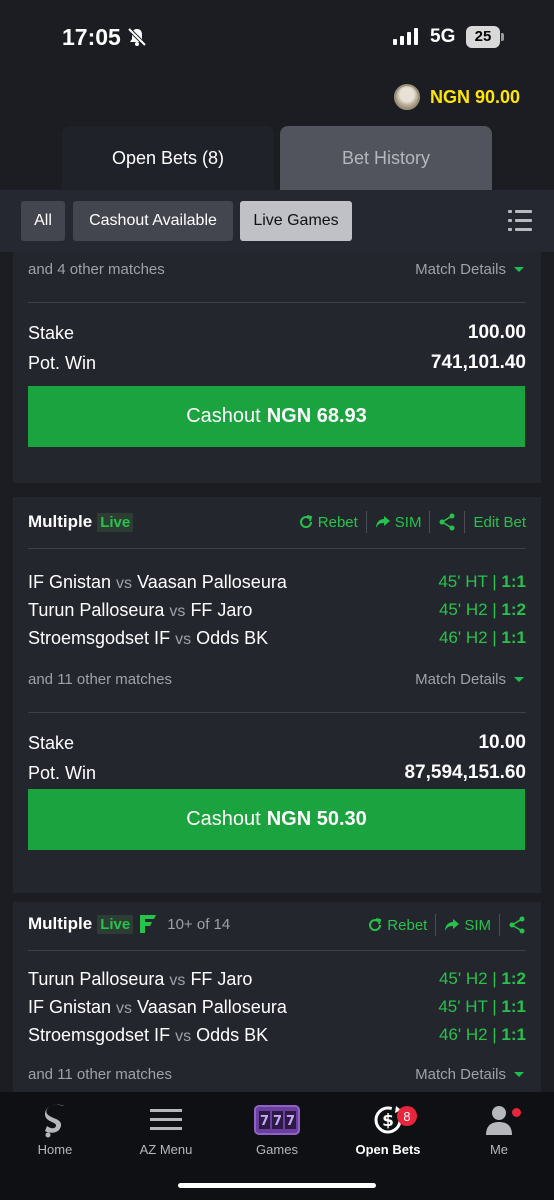  What do you see at coordinates (478, 362) in the screenshot?
I see `pot-win-value: 741,101.40` at bounding box center [478, 362].